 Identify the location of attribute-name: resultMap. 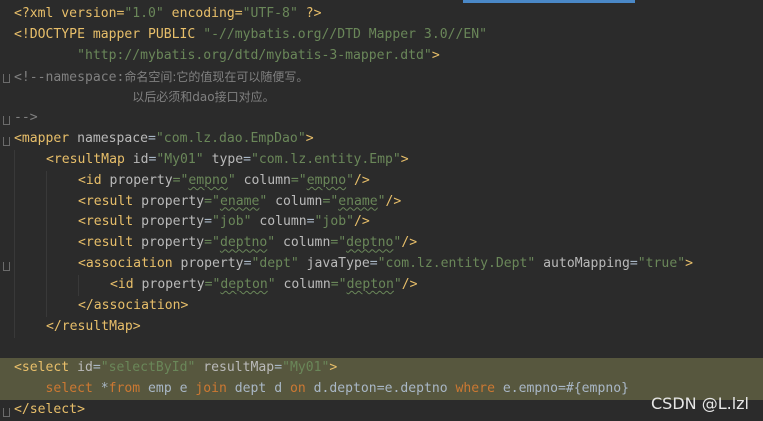
(235, 368).